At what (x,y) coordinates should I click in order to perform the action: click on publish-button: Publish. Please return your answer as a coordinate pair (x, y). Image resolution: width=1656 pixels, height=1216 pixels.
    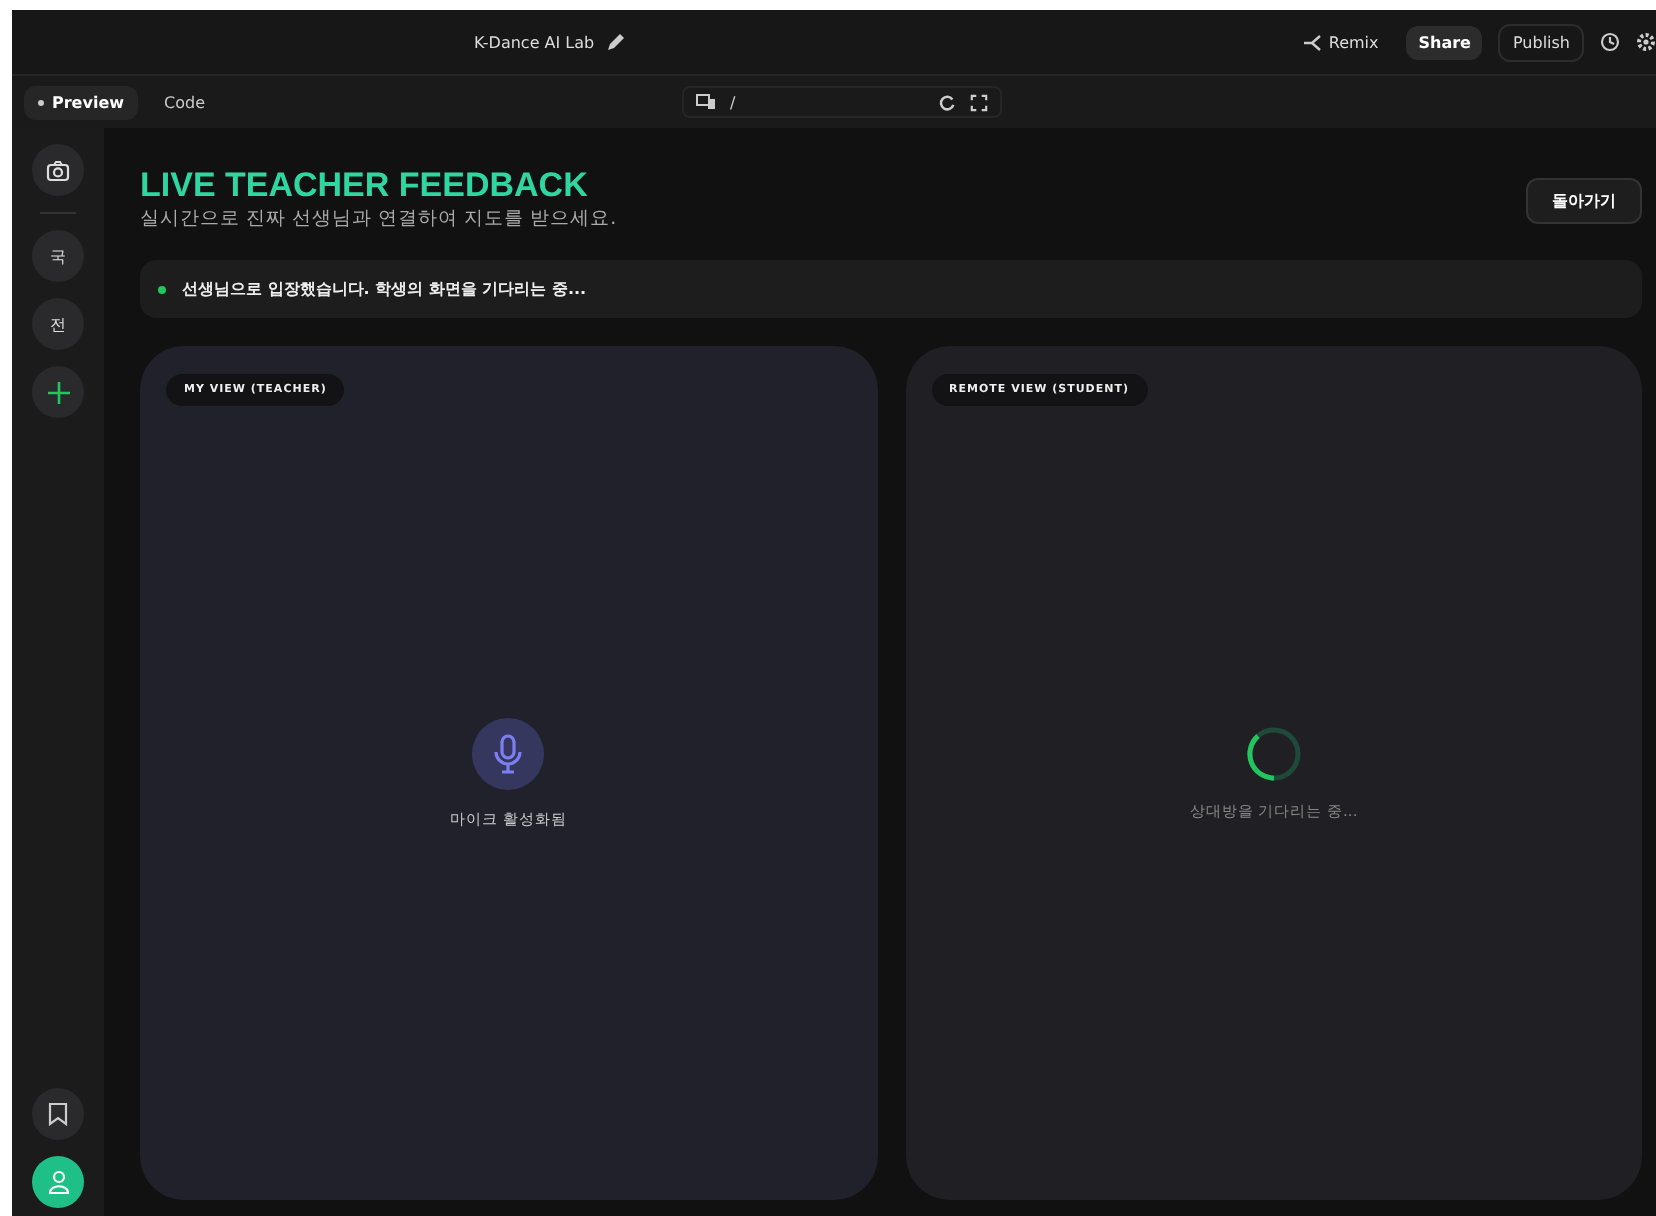
    Looking at the image, I should click on (1541, 42).